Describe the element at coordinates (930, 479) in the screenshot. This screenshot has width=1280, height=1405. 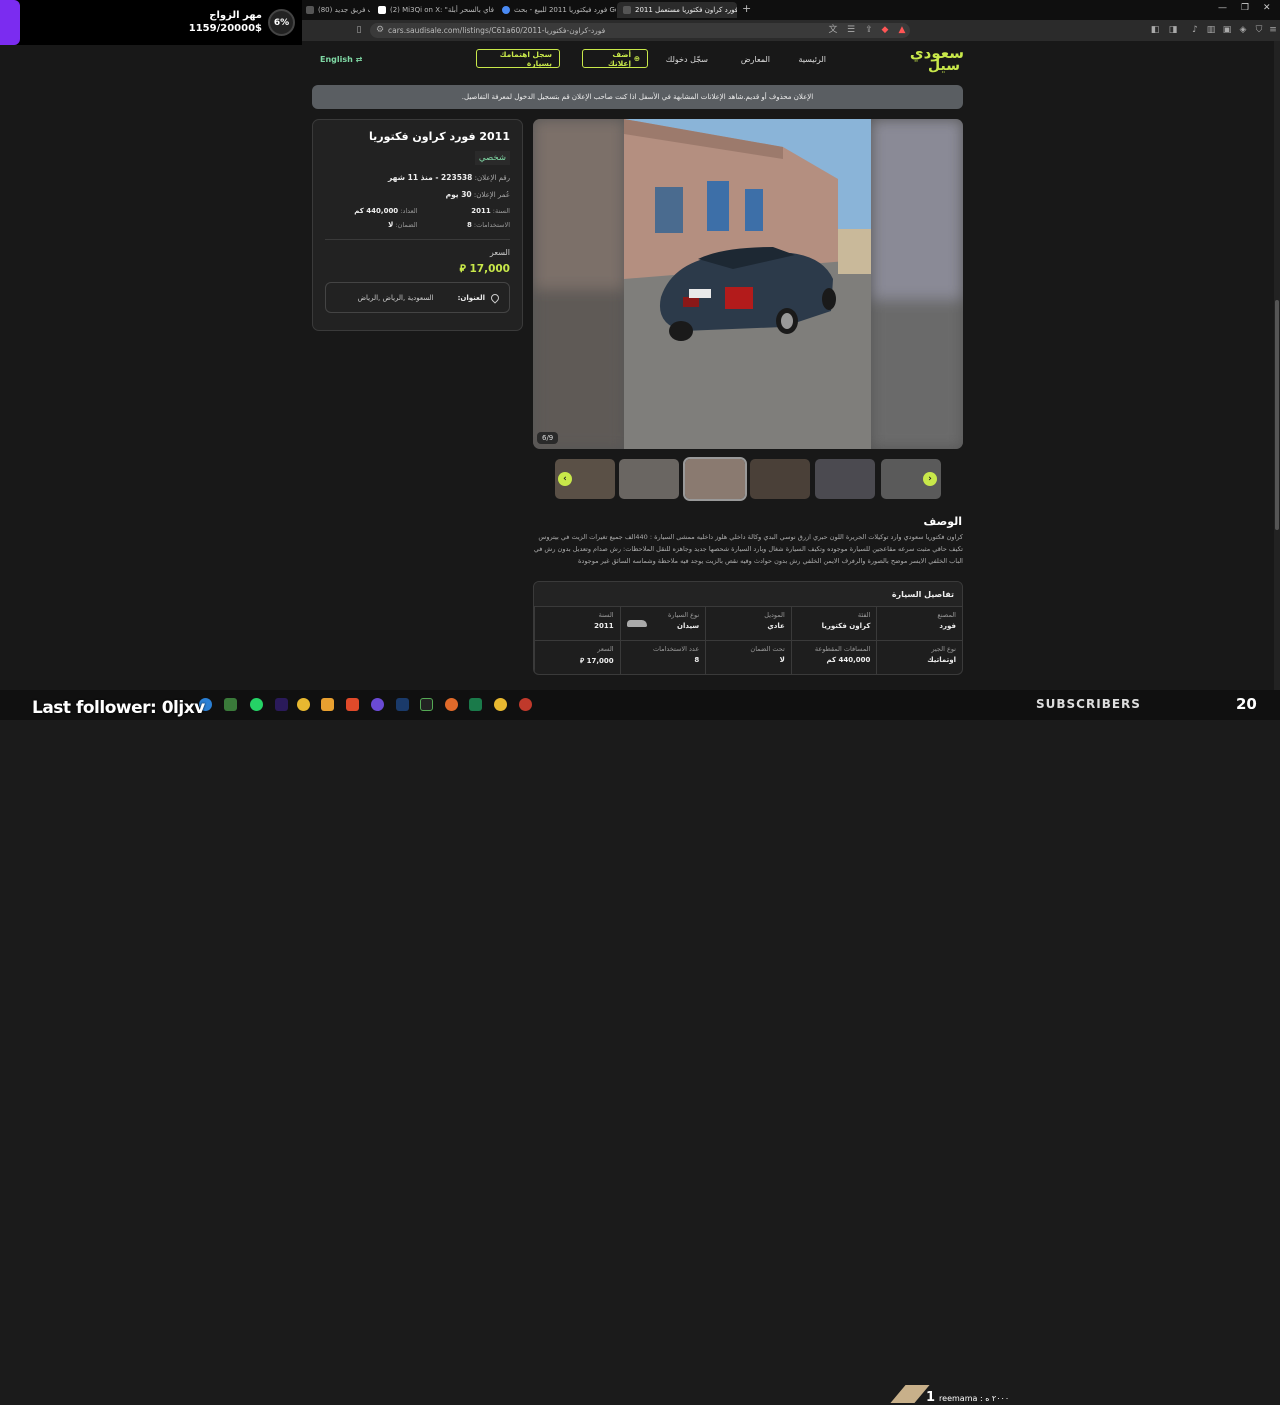
I see `thumbnail-next-arrow-icon: ›` at that location.